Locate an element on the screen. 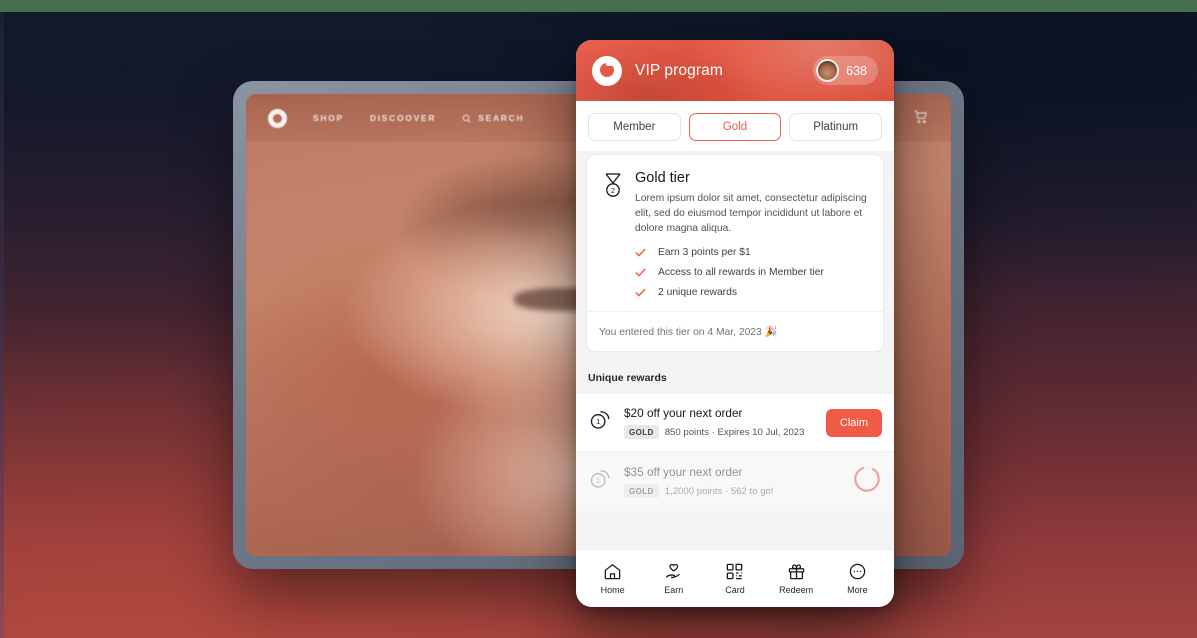 Image resolution: width=1197 pixels, height=638 pixels. perk-item: Access to all rewards in Member tier is located at coordinates (751, 272).